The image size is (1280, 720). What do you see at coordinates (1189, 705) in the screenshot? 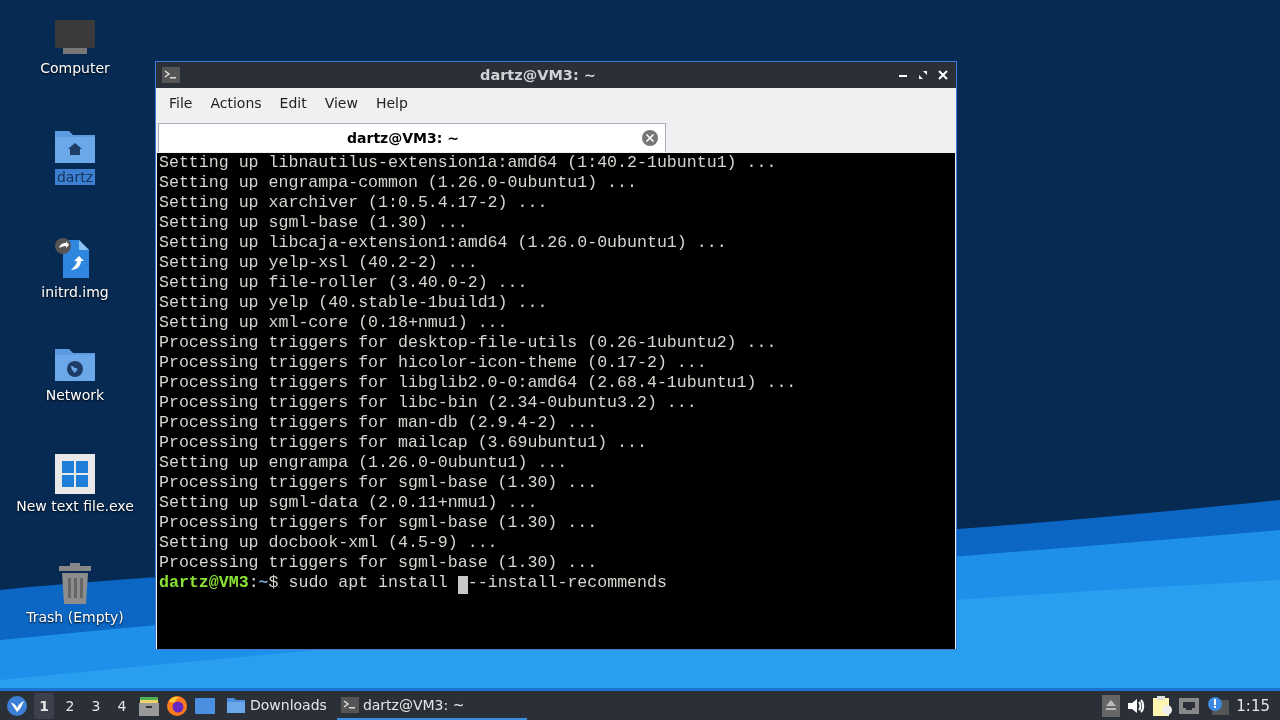
I see `ethernet-icon` at bounding box center [1189, 705].